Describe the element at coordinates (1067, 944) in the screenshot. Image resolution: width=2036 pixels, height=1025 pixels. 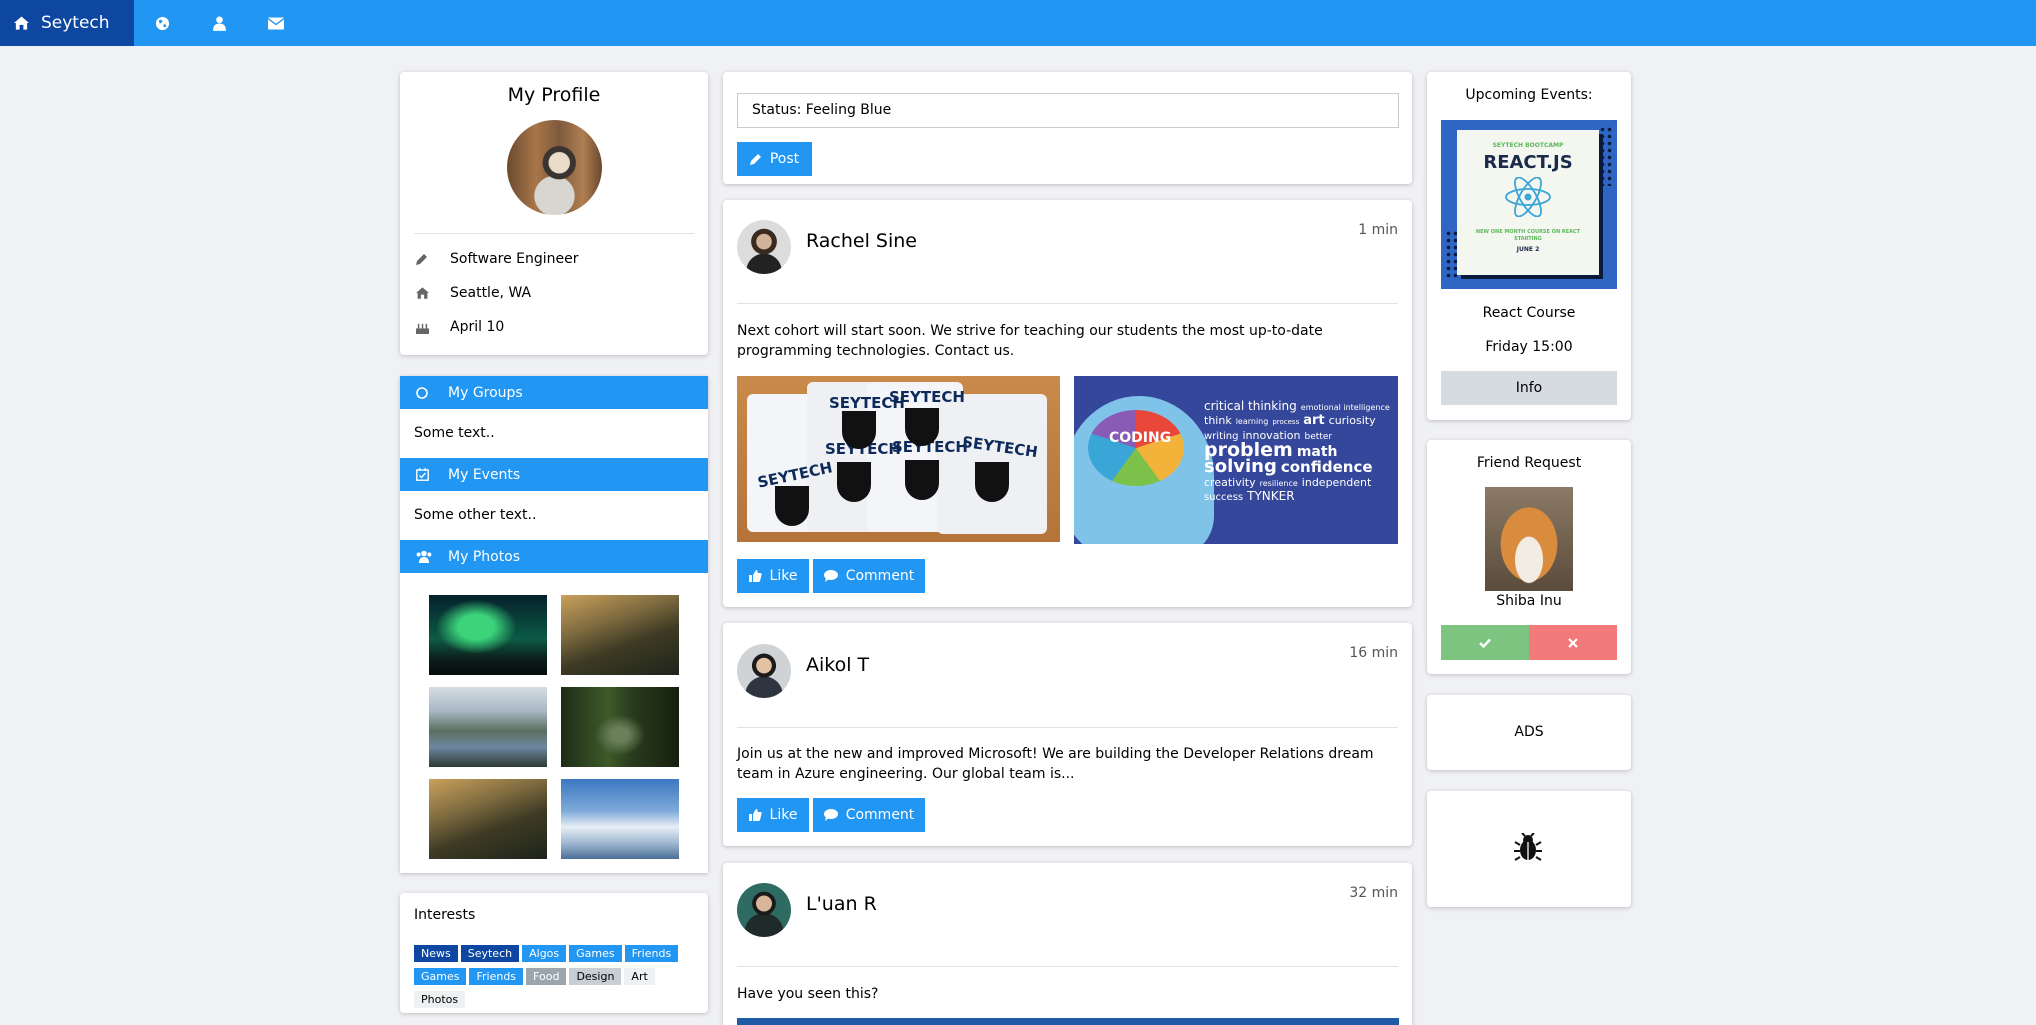
I see `post-card: L'uan R 32 min Have you seen this?` at that location.